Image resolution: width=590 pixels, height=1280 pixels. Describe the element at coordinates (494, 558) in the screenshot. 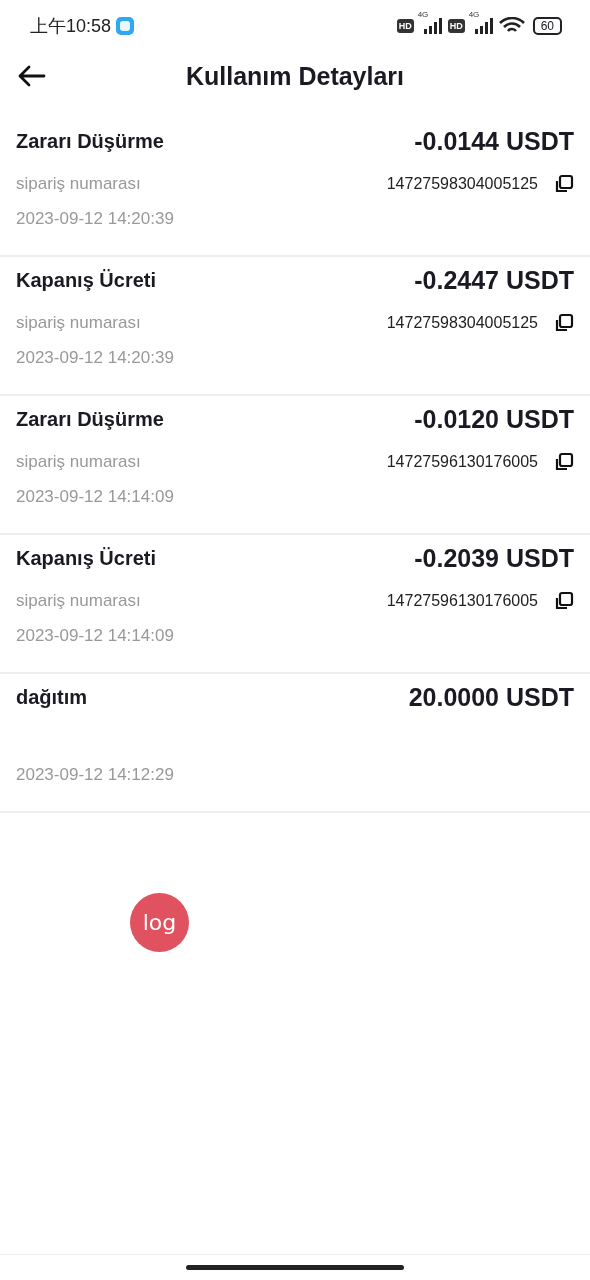

I see `entry-amount: -0.2039 USDT` at that location.